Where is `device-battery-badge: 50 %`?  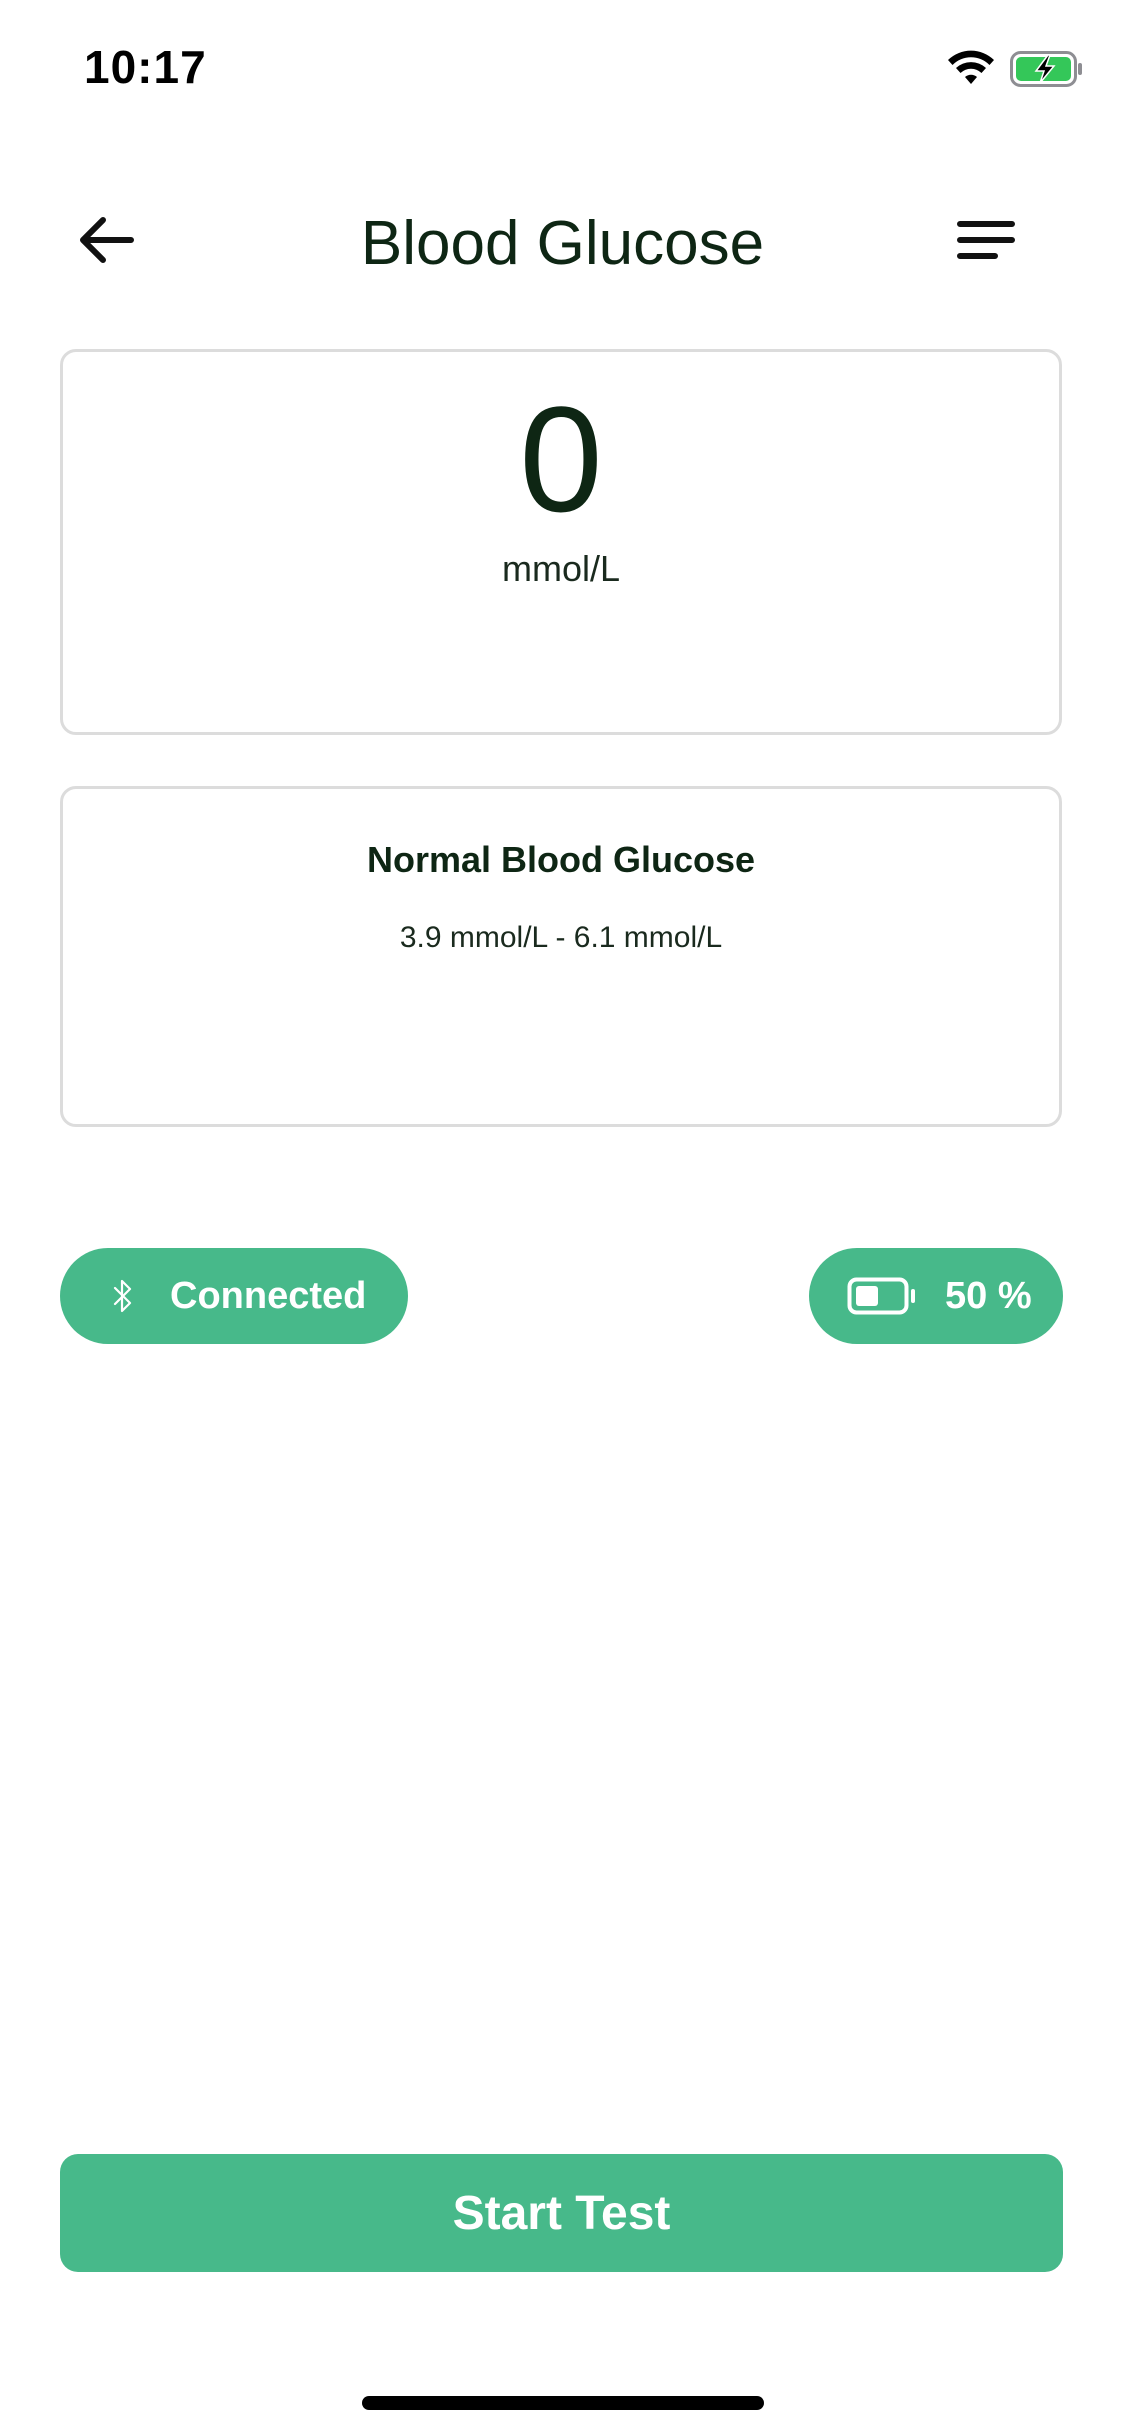
device-battery-badge: 50 % is located at coordinates (936, 1296).